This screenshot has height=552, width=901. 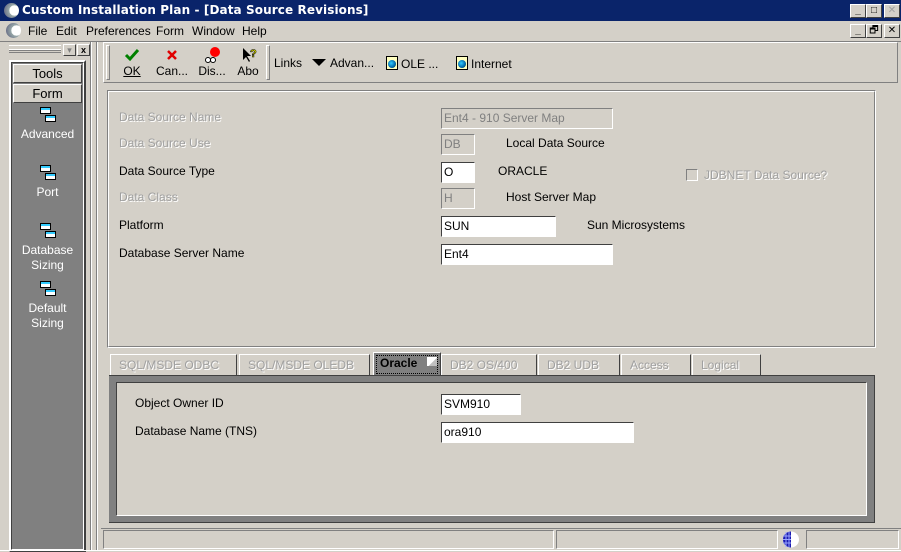 I want to click on about-help-icon: ?, so click(x=250, y=55).